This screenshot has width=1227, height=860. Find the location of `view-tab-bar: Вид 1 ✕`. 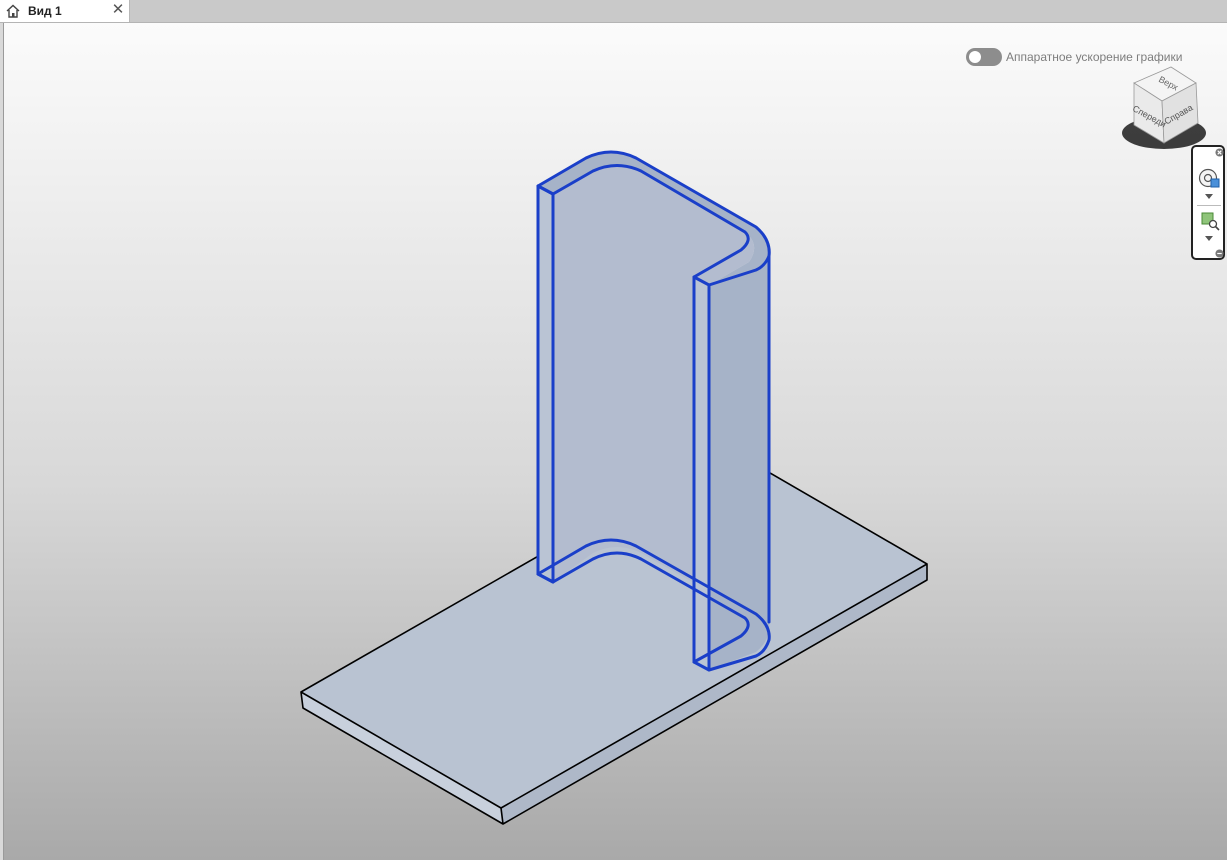

view-tab-bar: Вид 1 ✕ is located at coordinates (613, 11).